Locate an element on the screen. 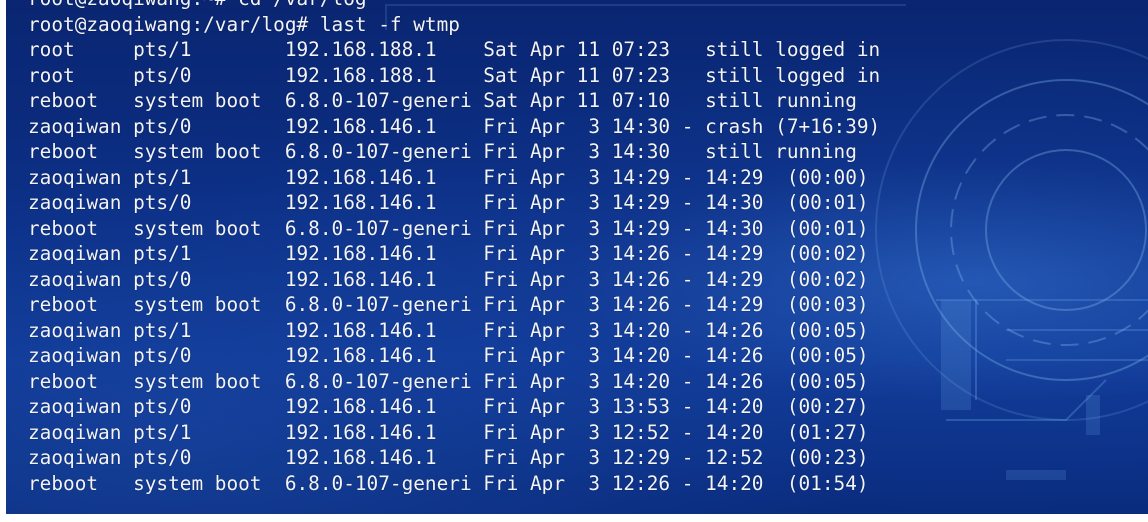 The height and width of the screenshot is (522, 1148). prompt-last-command-line: root@zaoqiwang:/var/log# last -f wtmp is located at coordinates (244, 24).